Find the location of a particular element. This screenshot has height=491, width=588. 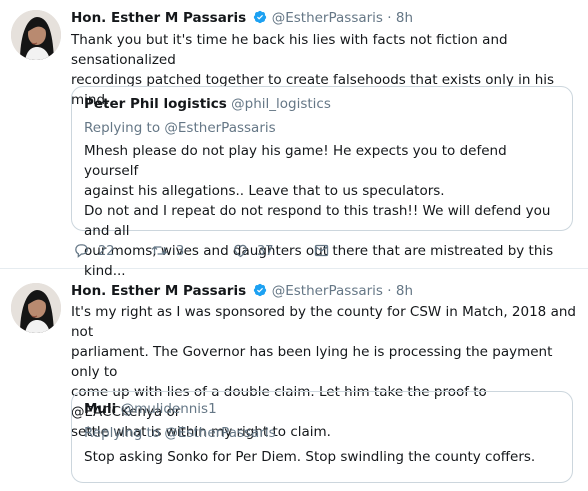

like-count: 37 is located at coordinates (265, 251).